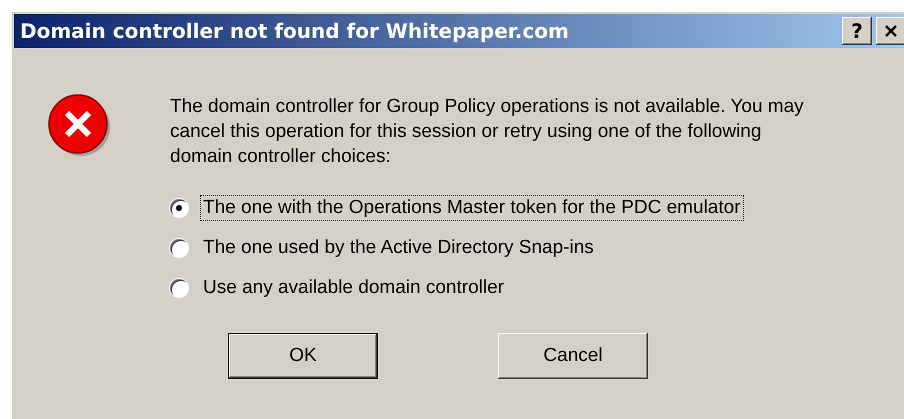  I want to click on close-icon, so click(891, 31).